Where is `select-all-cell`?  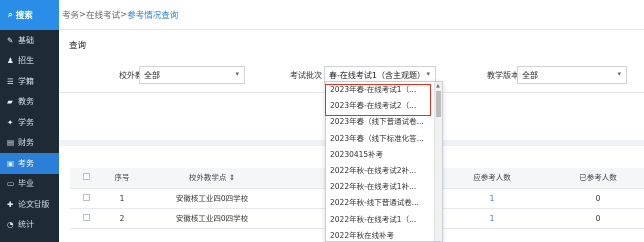 select-all-cell is located at coordinates (86, 178).